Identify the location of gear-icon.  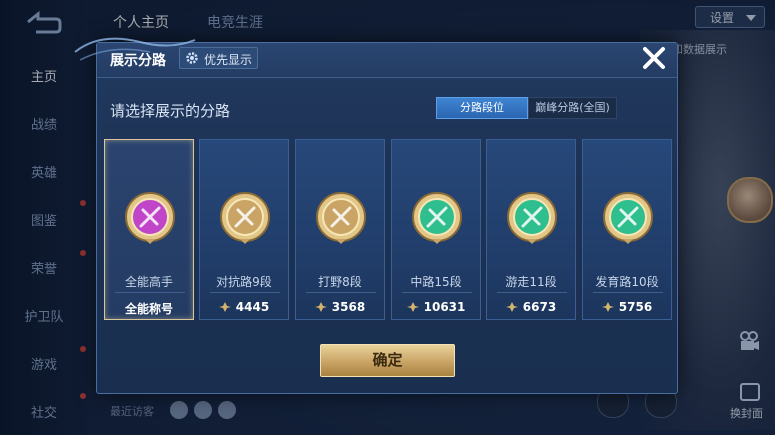
(192, 58).